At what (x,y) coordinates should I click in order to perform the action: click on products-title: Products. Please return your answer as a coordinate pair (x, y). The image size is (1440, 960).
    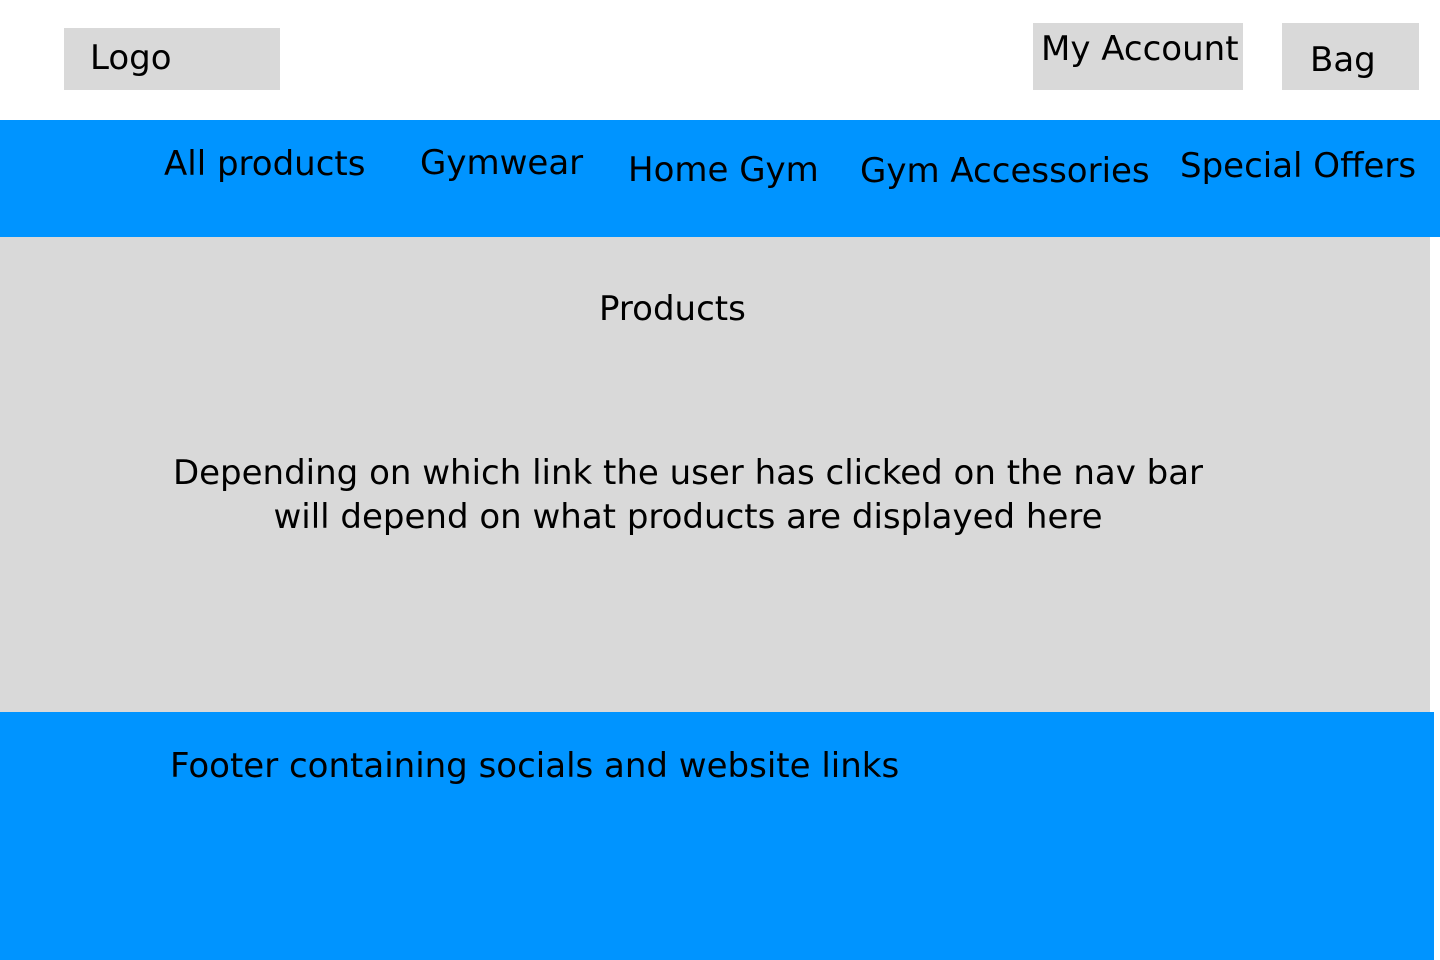
    Looking at the image, I should click on (672, 309).